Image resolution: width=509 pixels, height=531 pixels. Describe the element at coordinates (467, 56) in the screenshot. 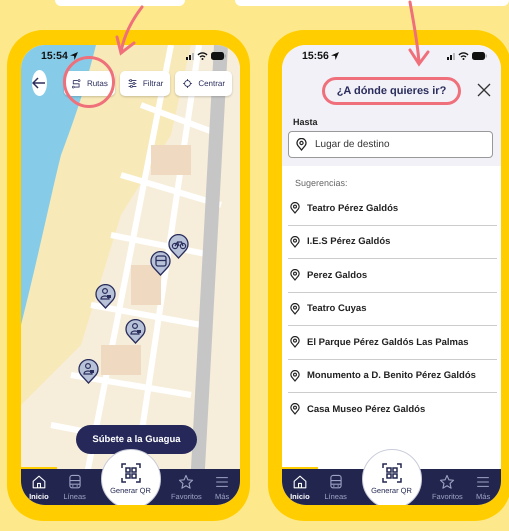

I see `status-icons` at that location.